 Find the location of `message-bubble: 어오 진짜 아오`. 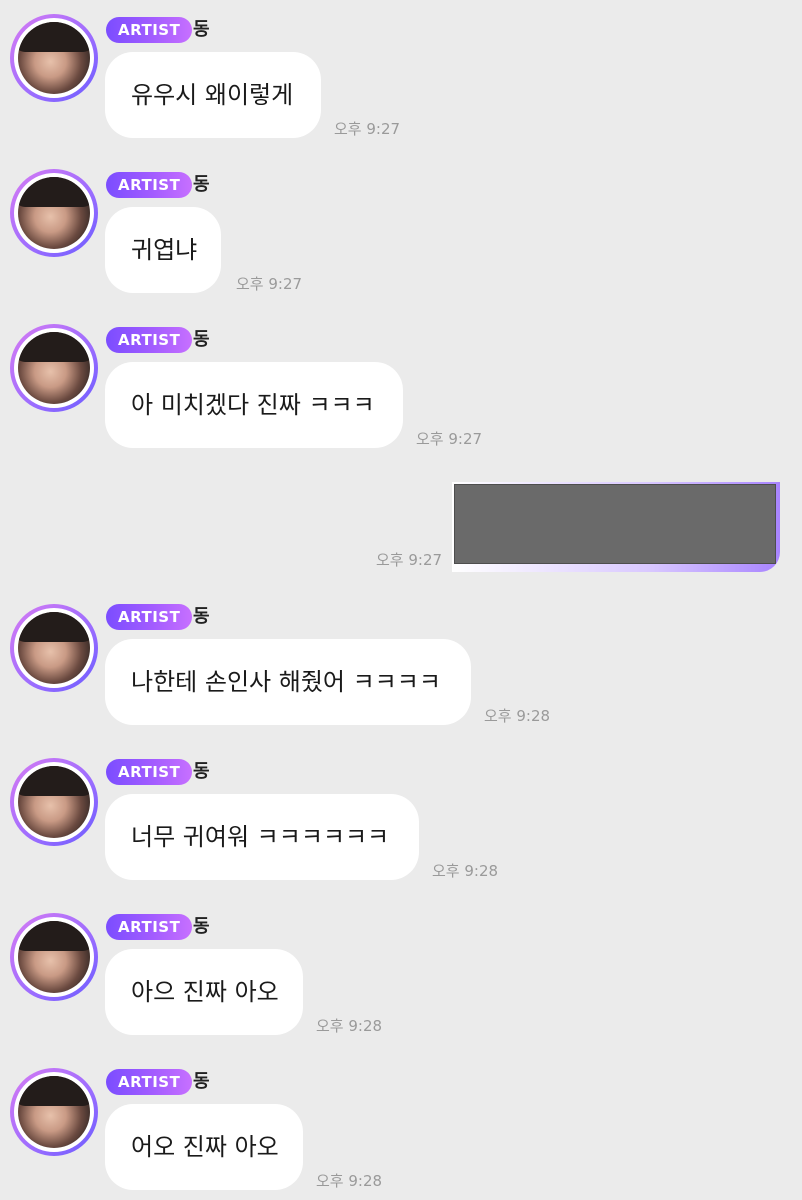

message-bubble: 어오 진짜 아오 is located at coordinates (204, 1147).